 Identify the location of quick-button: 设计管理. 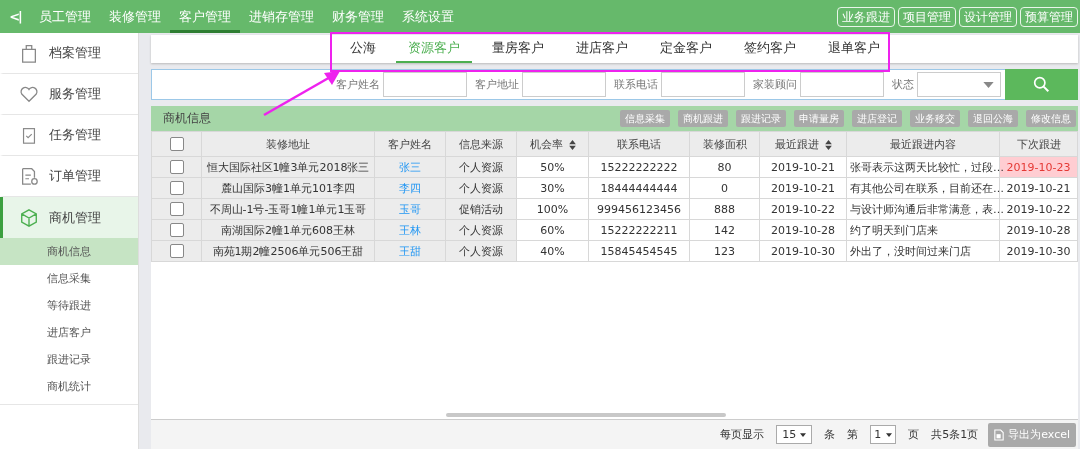
(988, 16).